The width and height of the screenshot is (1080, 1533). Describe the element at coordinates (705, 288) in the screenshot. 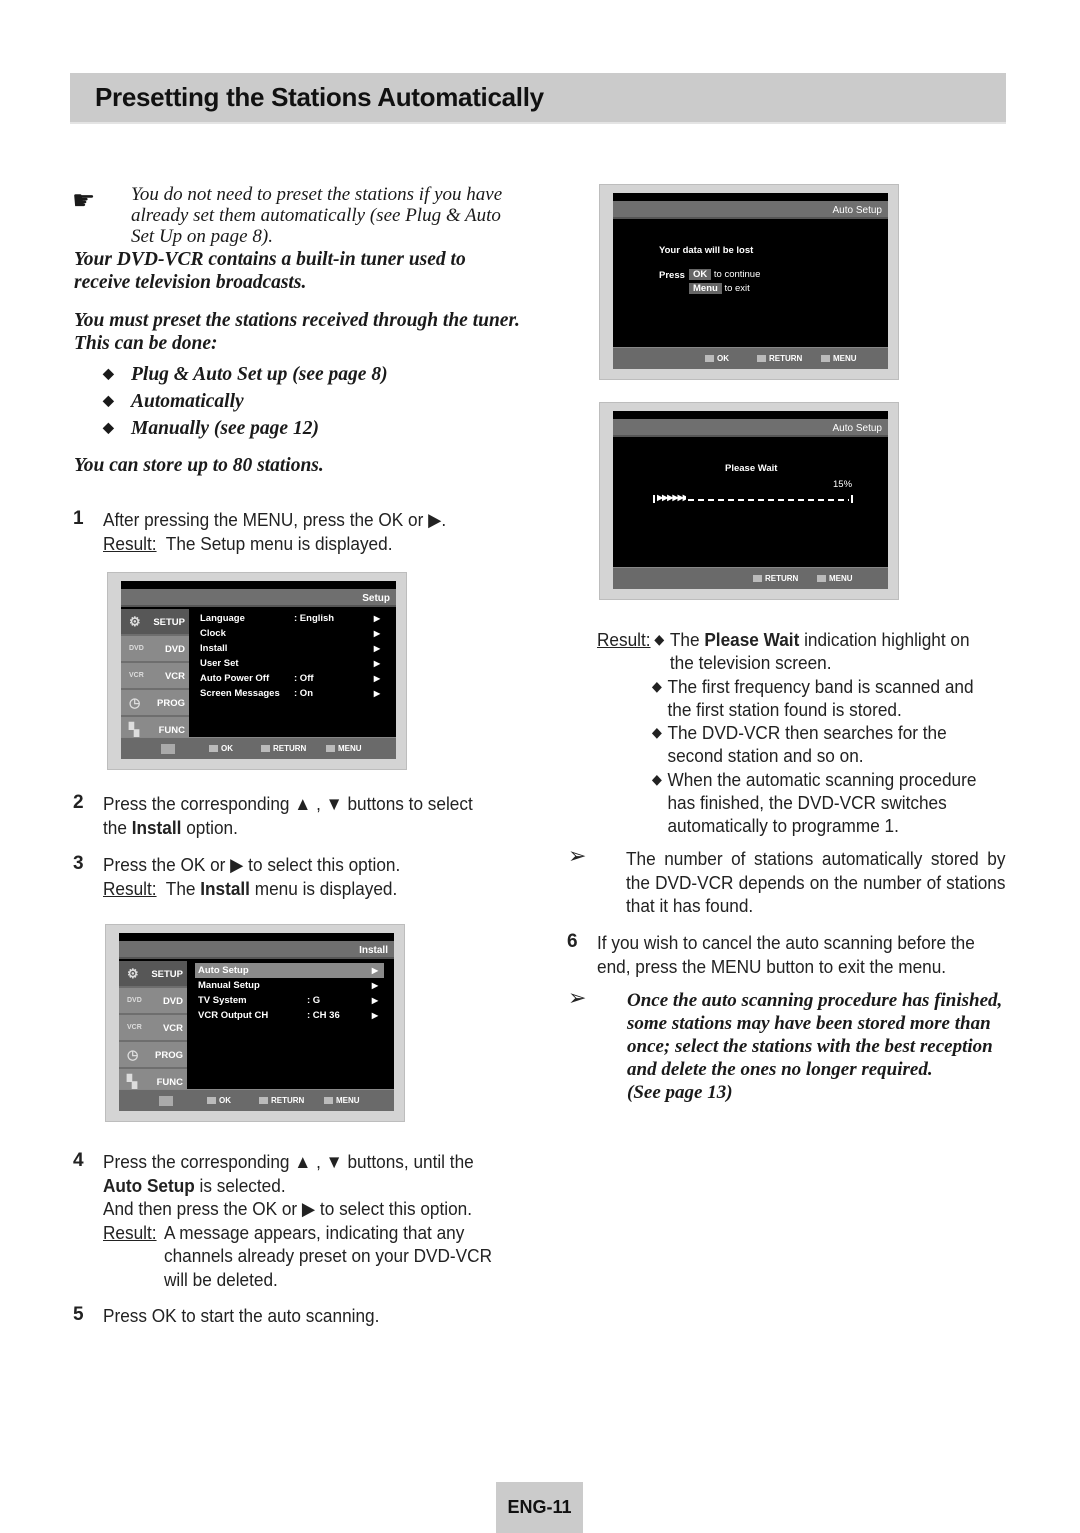

I see `menu-key: Menu` at that location.